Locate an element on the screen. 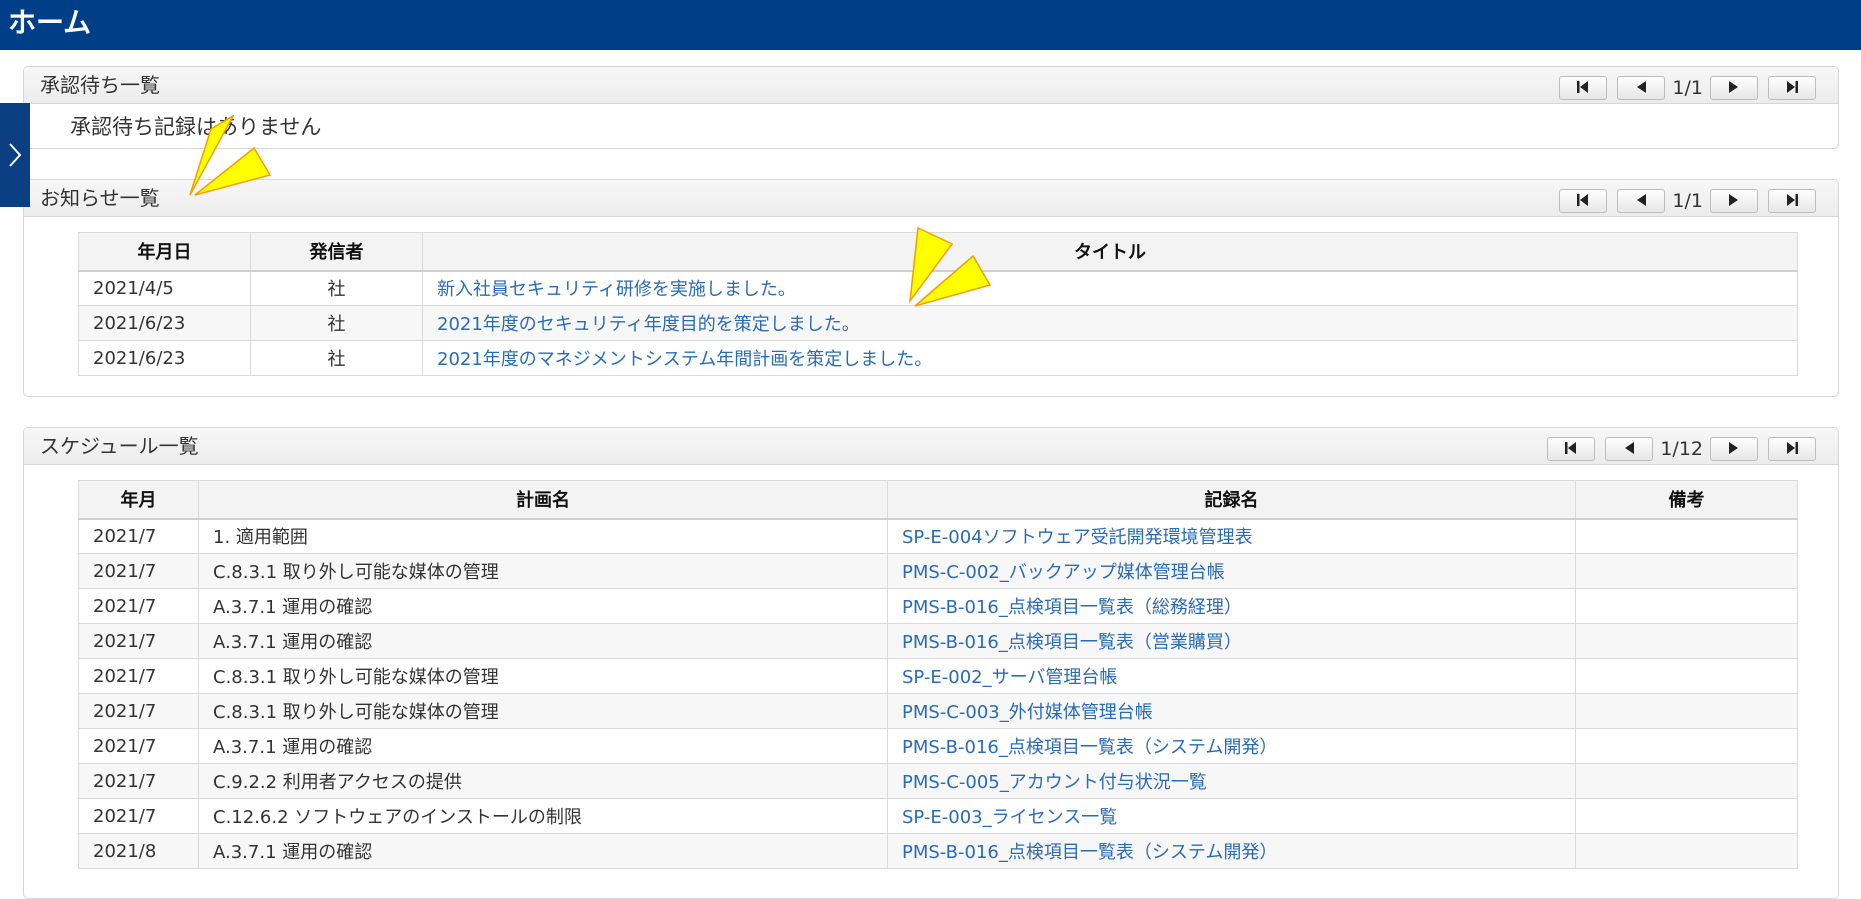  schedule-record-cell: PMS-C-002_バックアップ媒体管理台帳 is located at coordinates (1231, 571).